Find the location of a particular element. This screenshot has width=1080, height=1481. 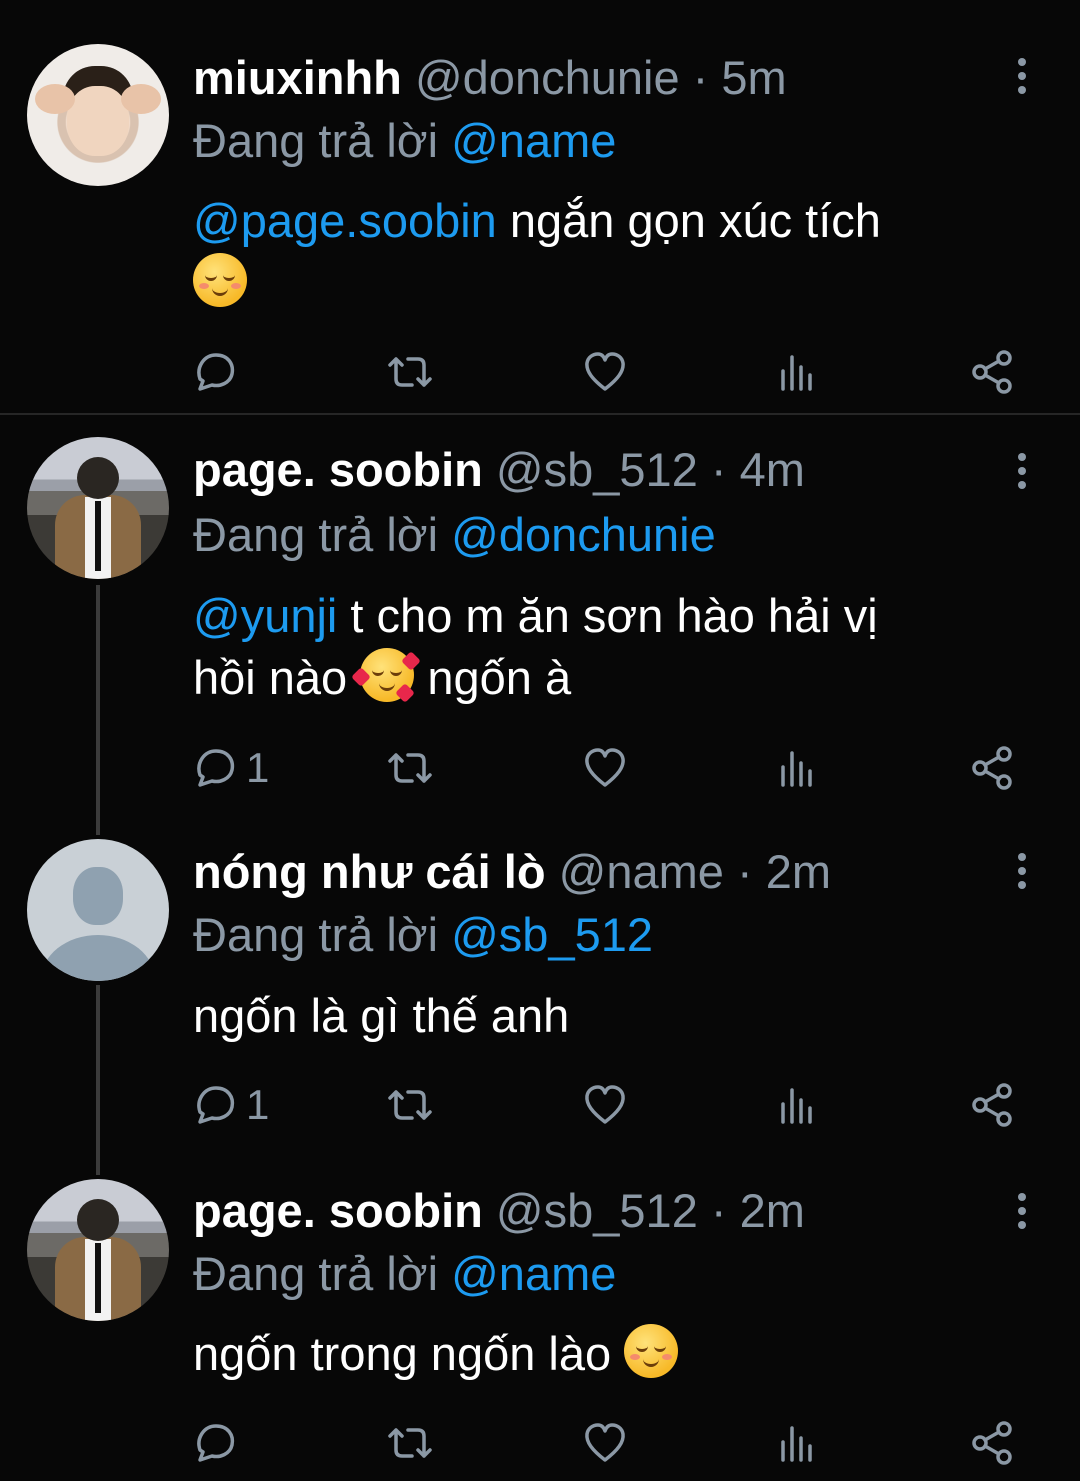

mention-link: @page.soobin is located at coordinates (345, 220).